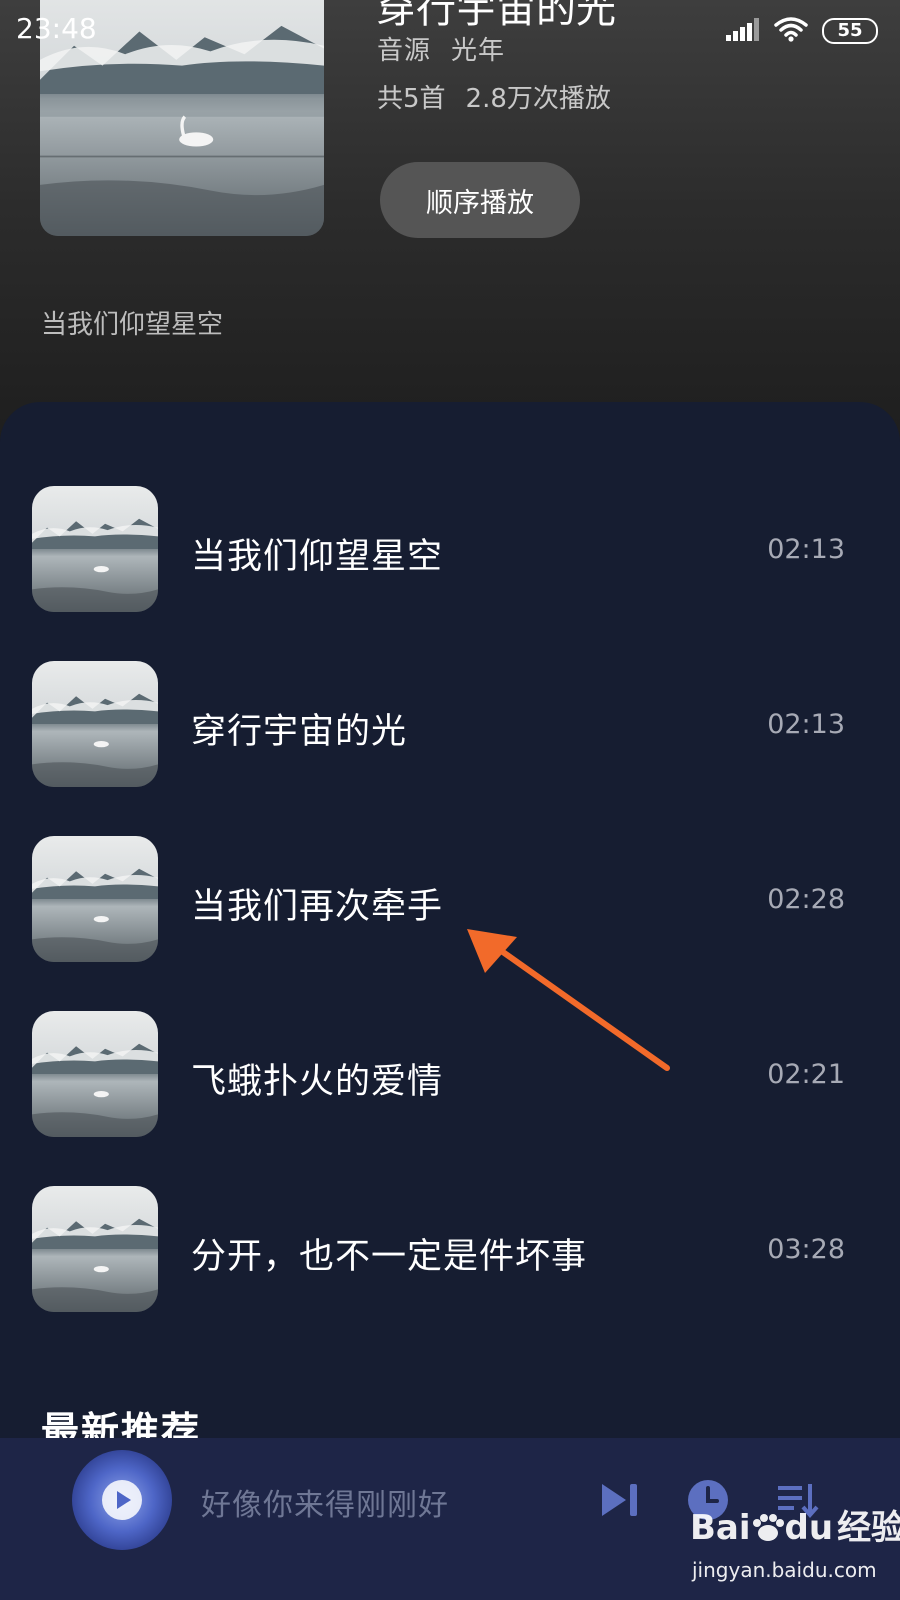  What do you see at coordinates (450, 1075) in the screenshot?
I see `track-row: 飞蛾扑火的爱情 02:21` at bounding box center [450, 1075].